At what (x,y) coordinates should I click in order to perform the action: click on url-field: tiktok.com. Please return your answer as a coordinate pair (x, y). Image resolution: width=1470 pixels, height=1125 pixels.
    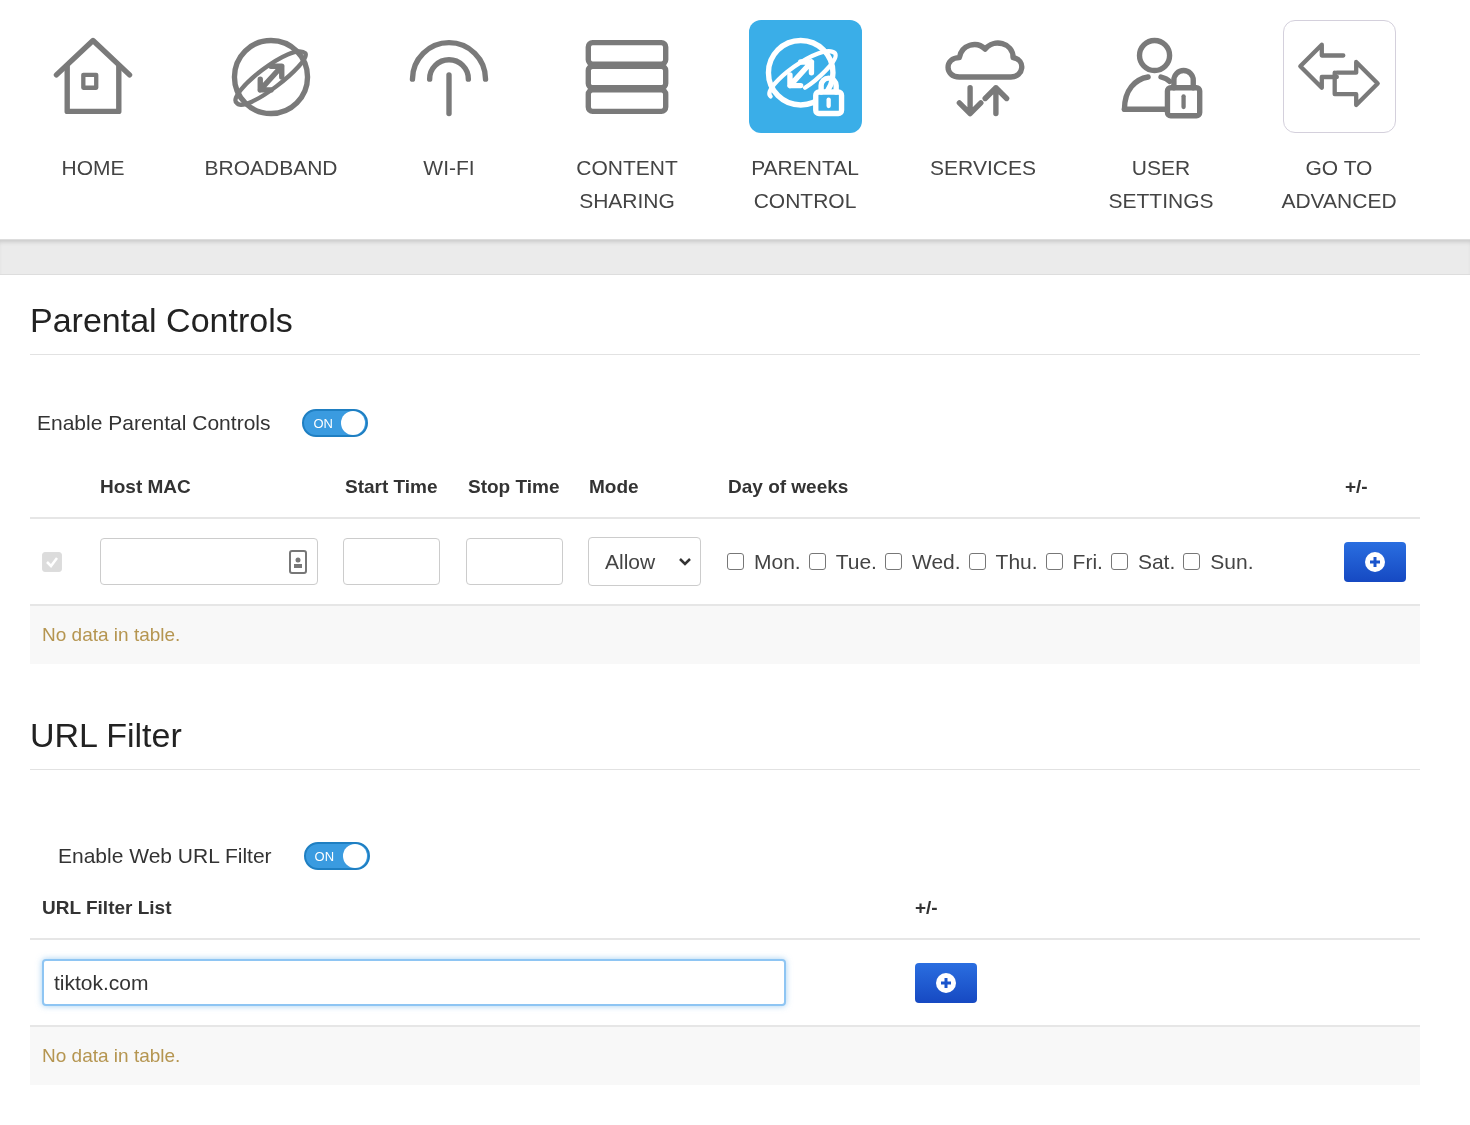
    Looking at the image, I should click on (414, 982).